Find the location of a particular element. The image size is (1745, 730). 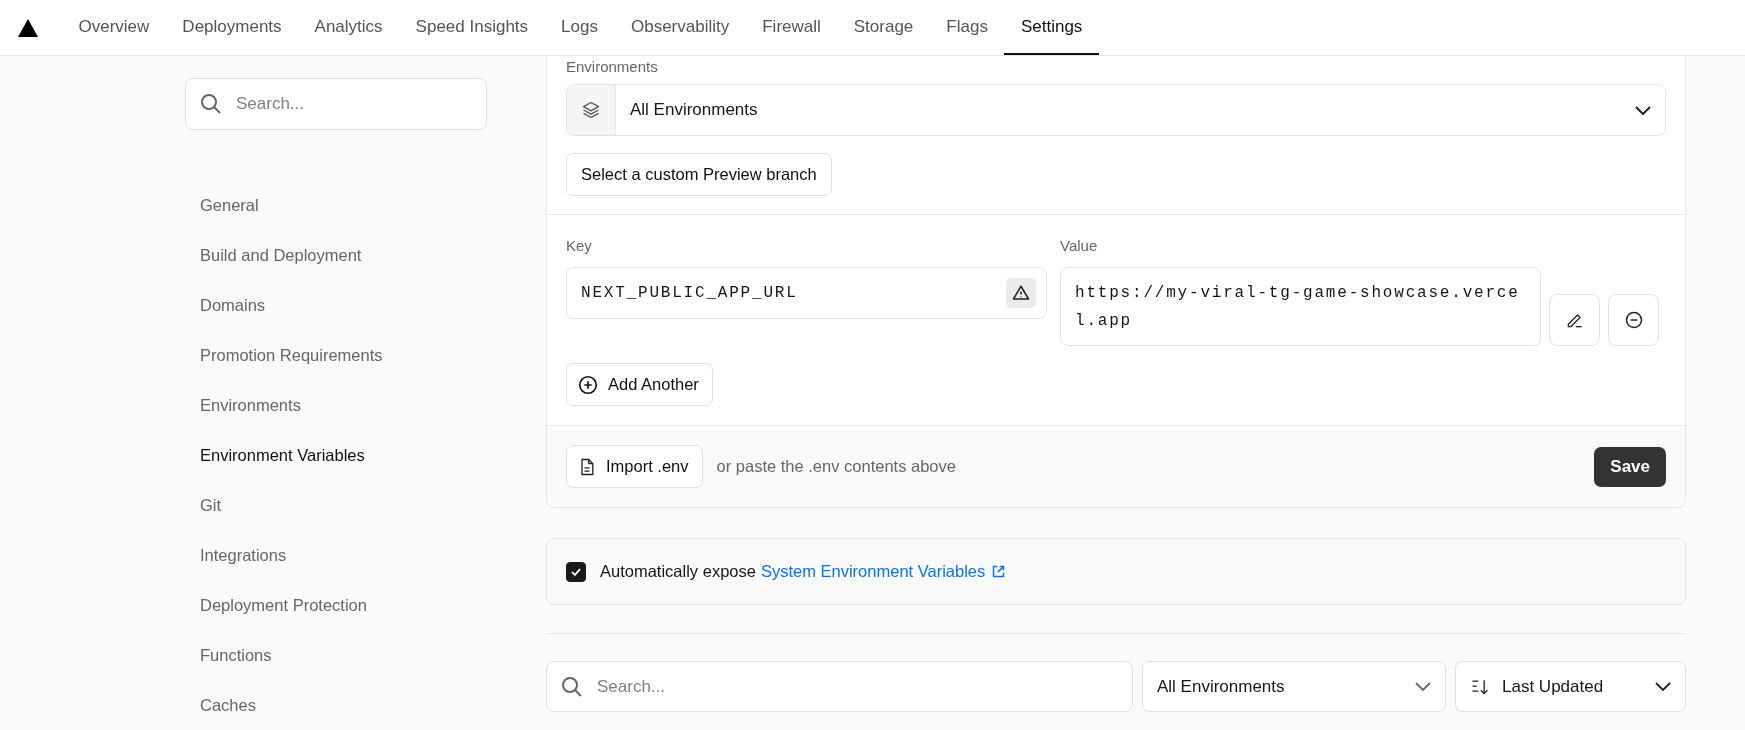

plus-circle-icon is located at coordinates (588, 384).